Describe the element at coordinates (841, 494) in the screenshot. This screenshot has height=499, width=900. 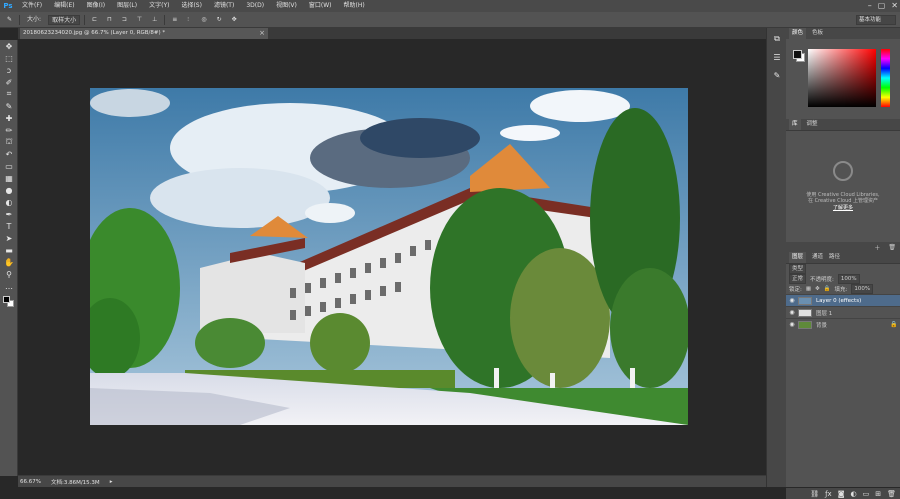
I see `add-mask-icon: ◙` at that location.